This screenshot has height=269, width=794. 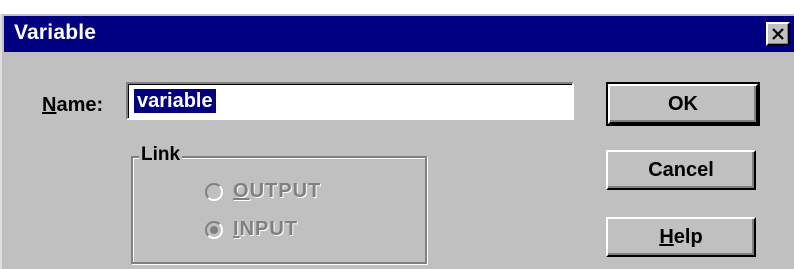 I want to click on close-icon, so click(x=778, y=34).